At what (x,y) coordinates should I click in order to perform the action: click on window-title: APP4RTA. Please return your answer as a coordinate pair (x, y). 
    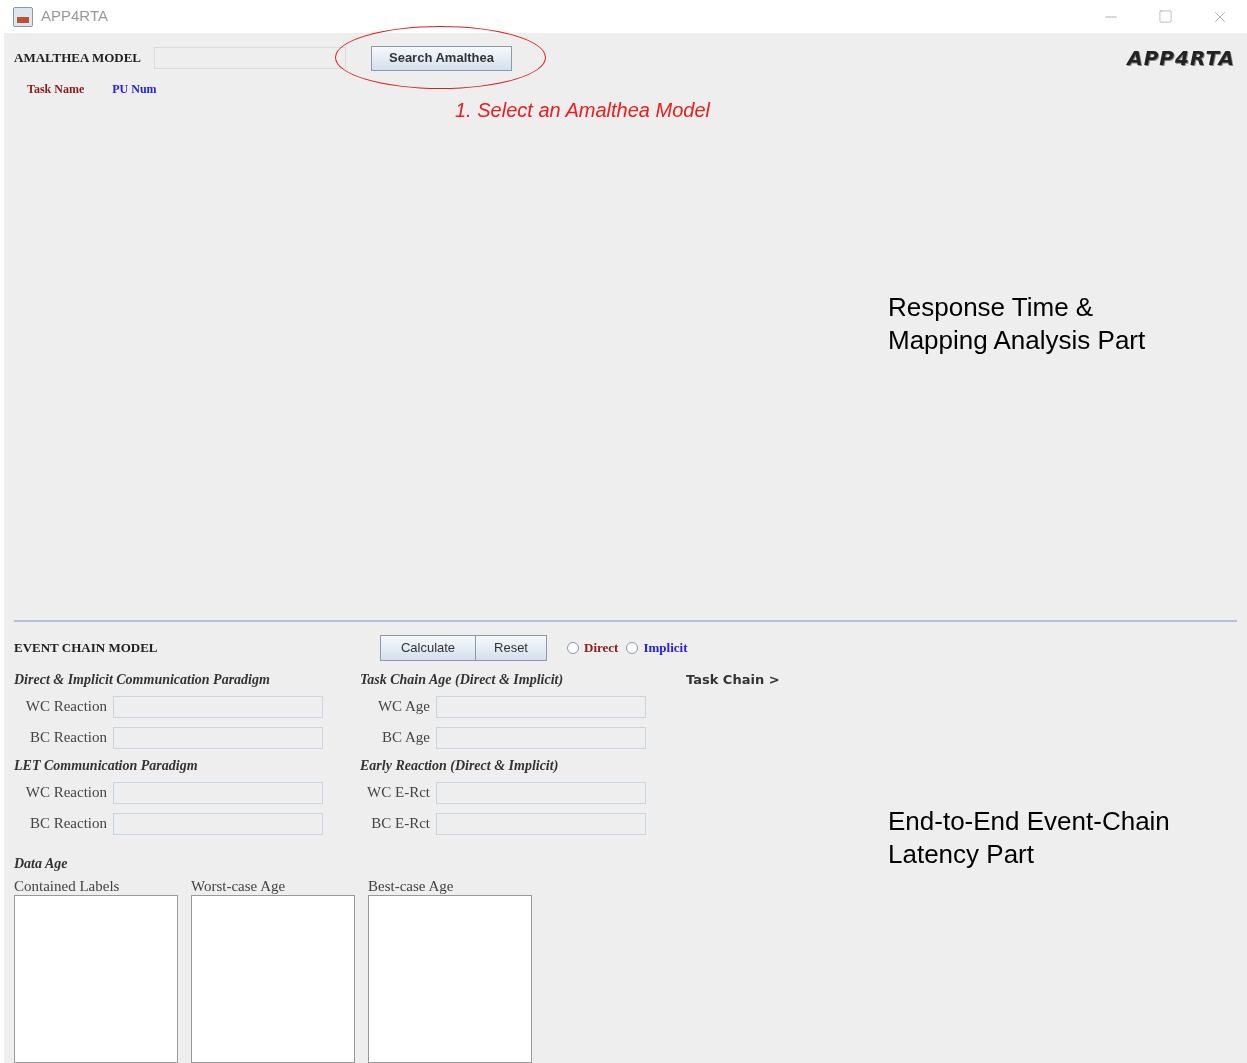
    Looking at the image, I should click on (74, 16).